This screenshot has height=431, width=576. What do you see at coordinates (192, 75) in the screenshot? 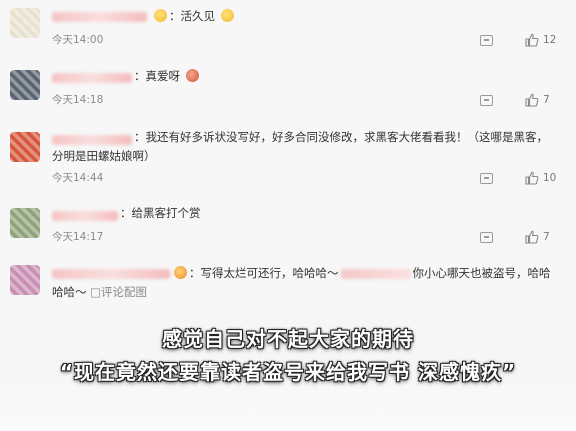
I see `blushing-face-icon` at bounding box center [192, 75].